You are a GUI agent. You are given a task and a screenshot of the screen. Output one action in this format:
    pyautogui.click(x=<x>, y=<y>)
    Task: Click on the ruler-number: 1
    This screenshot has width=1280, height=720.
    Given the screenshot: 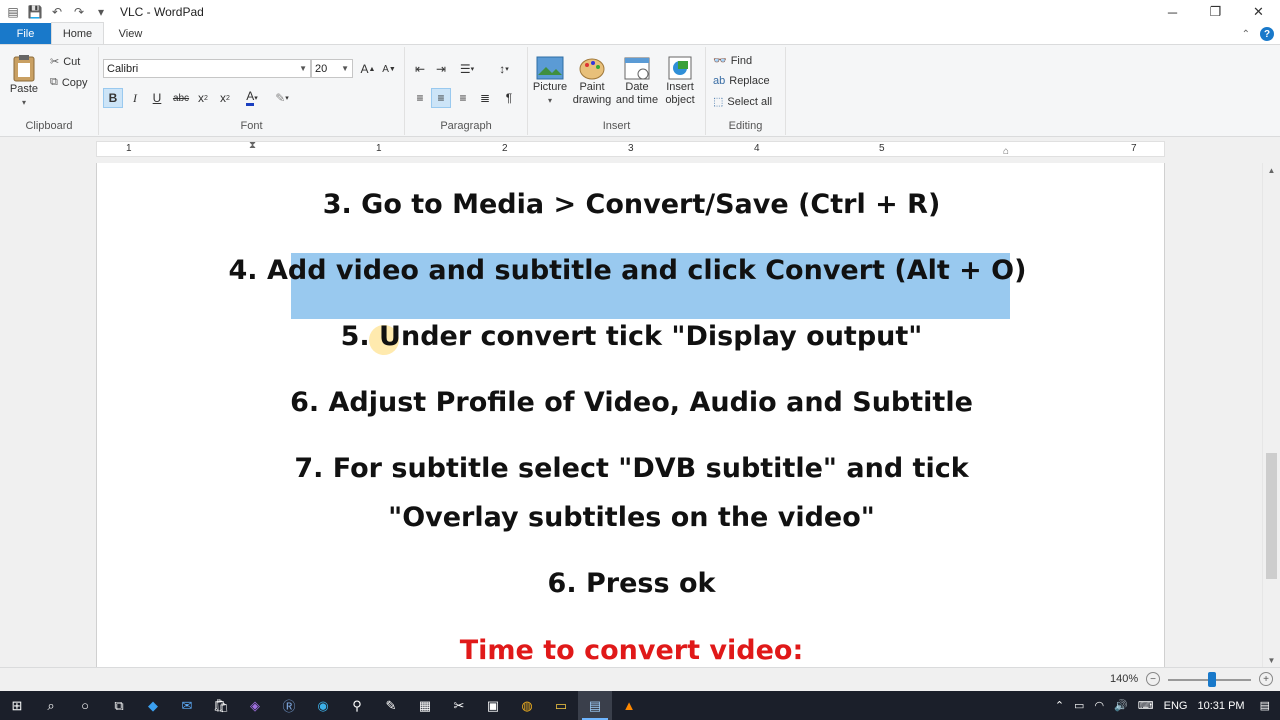 What is the action you would take?
    pyautogui.click(x=129, y=148)
    